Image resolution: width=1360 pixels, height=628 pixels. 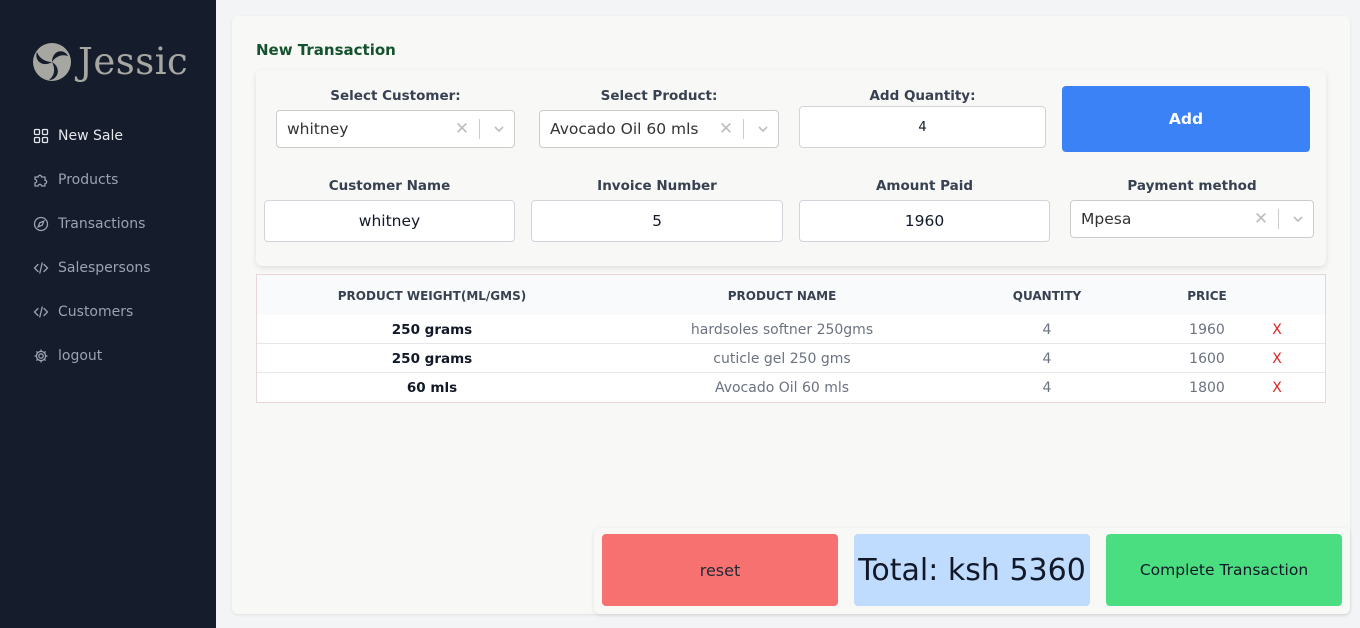 What do you see at coordinates (318, 129) in the screenshot?
I see `select-customer-value: whitney` at bounding box center [318, 129].